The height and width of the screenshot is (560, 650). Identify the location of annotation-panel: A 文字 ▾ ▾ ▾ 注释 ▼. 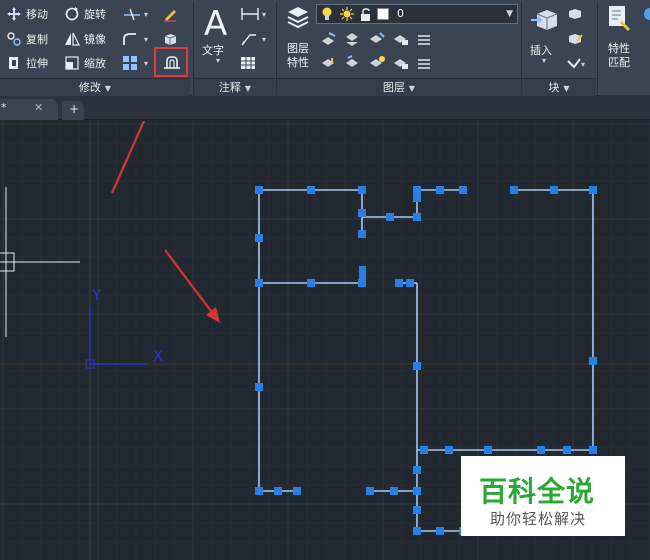
(235, 48).